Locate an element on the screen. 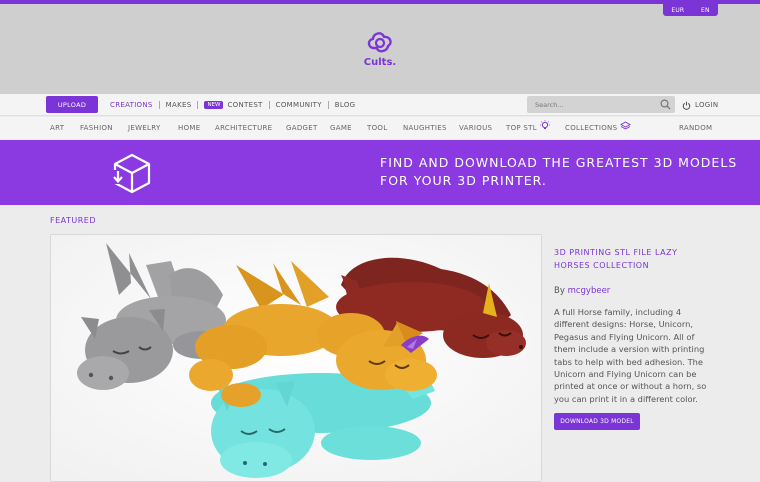 Image resolution: width=760 pixels, height=482 pixels. category-home: HOME is located at coordinates (189, 128).